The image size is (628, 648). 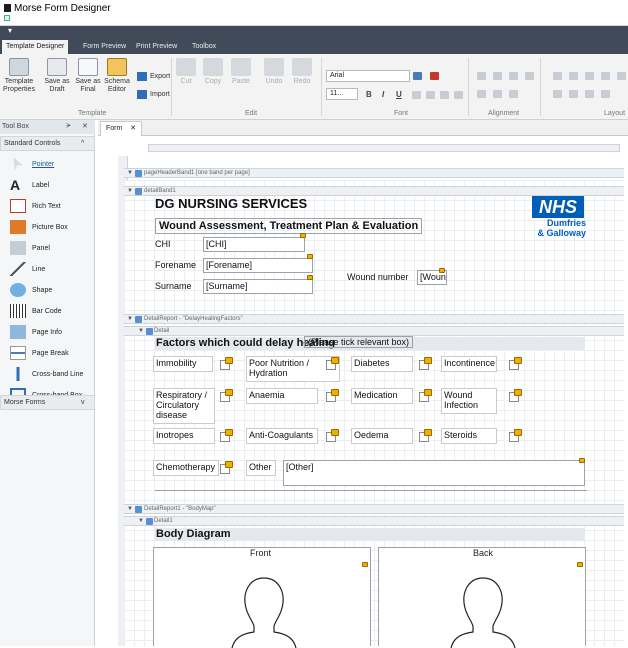 I want to click on size-to-grid-icon, so click(x=557, y=76).